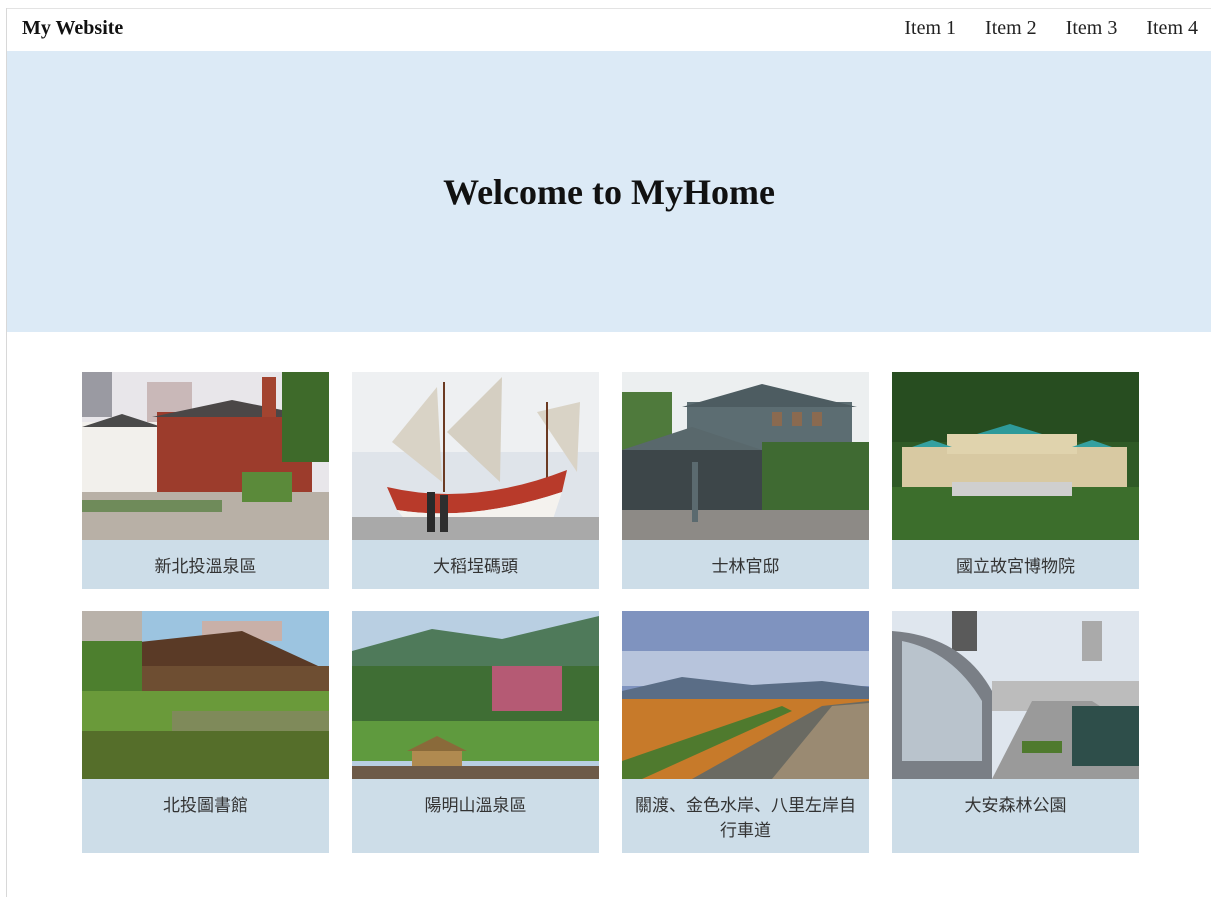 The image size is (1211, 897). I want to click on card-image-palace-museum, so click(1015, 456).